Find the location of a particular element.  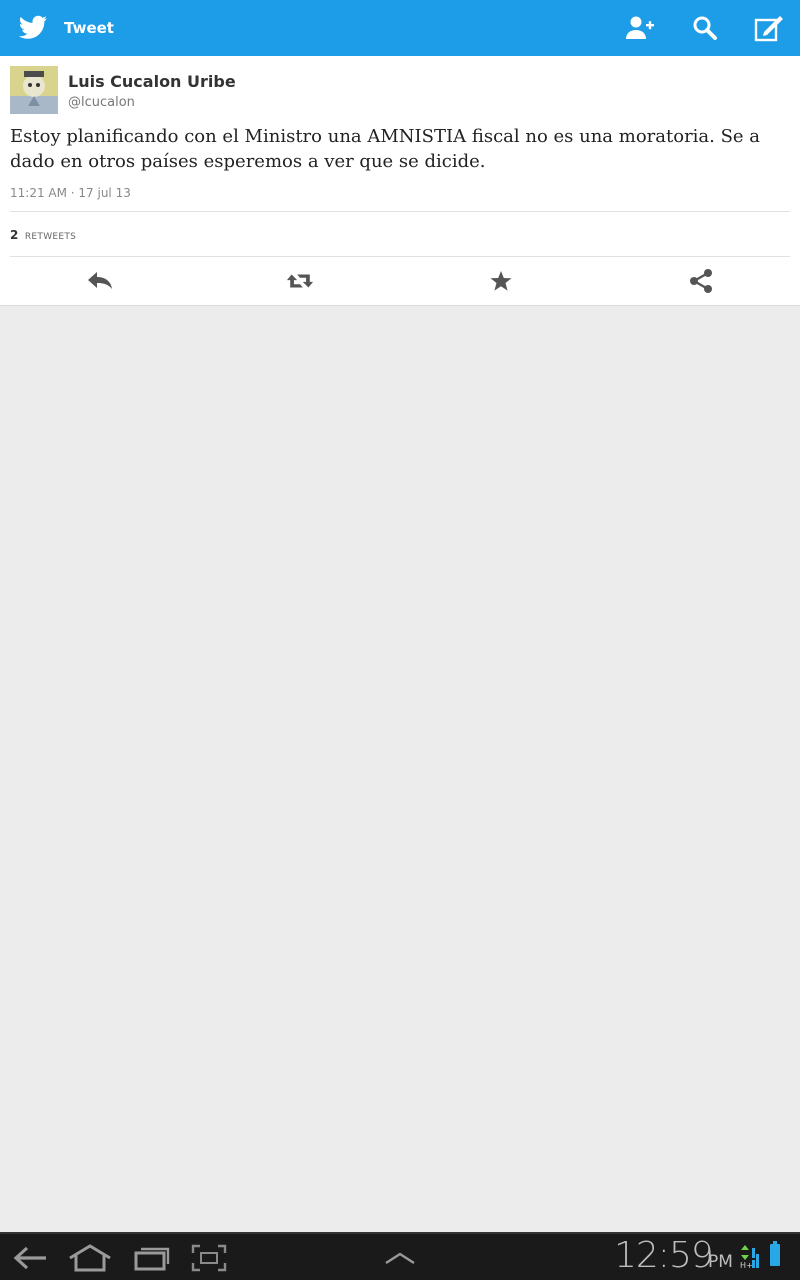

favorite-icon is located at coordinates (501, 281).